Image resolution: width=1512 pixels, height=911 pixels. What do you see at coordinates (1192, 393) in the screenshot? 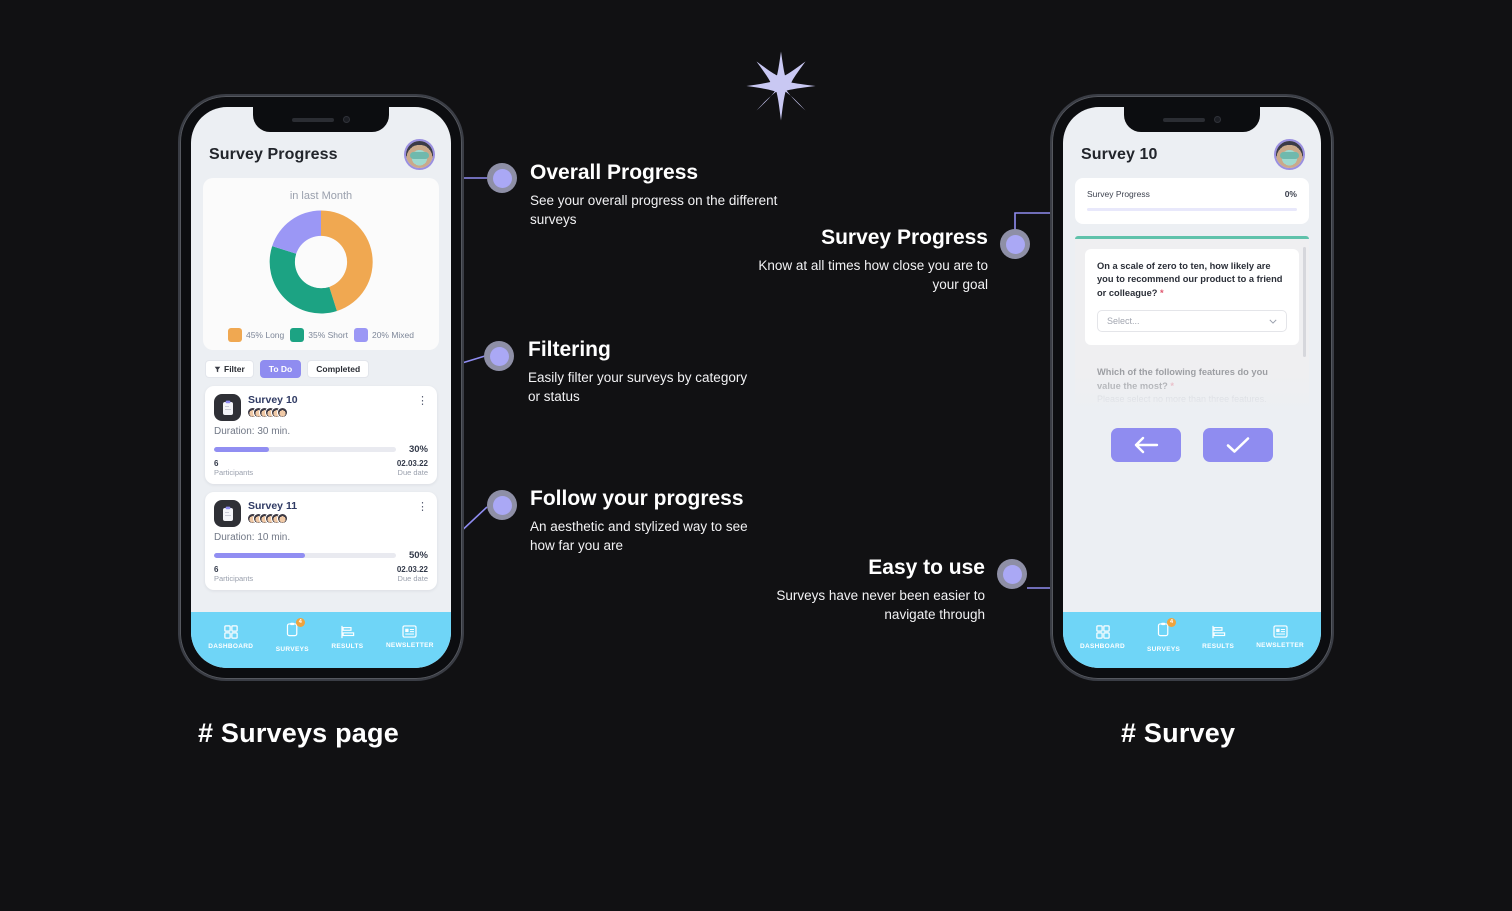
I see `scroll-fade` at bounding box center [1192, 393].